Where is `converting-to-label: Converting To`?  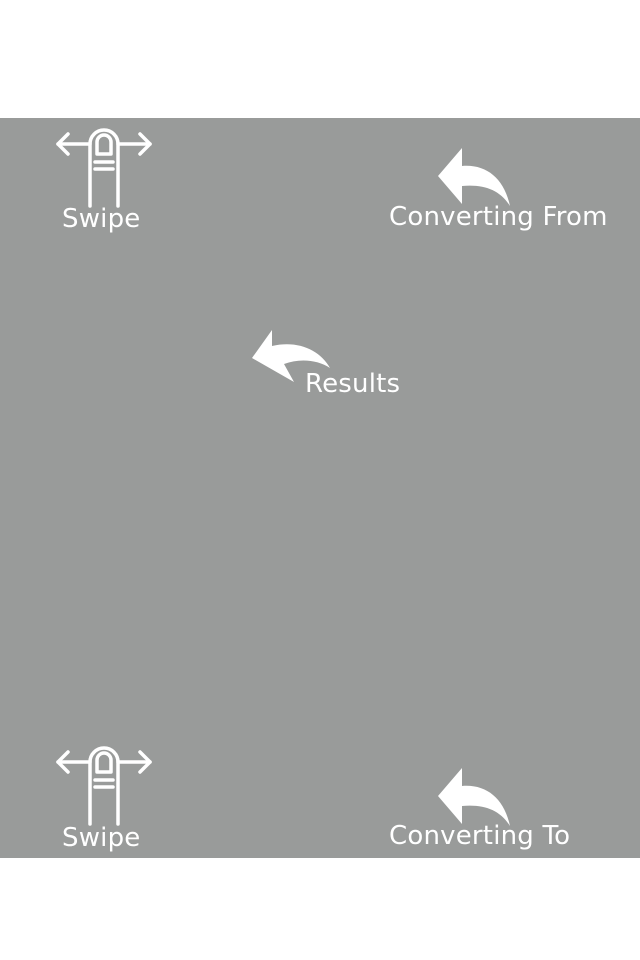 converting-to-label: Converting To is located at coordinates (480, 836).